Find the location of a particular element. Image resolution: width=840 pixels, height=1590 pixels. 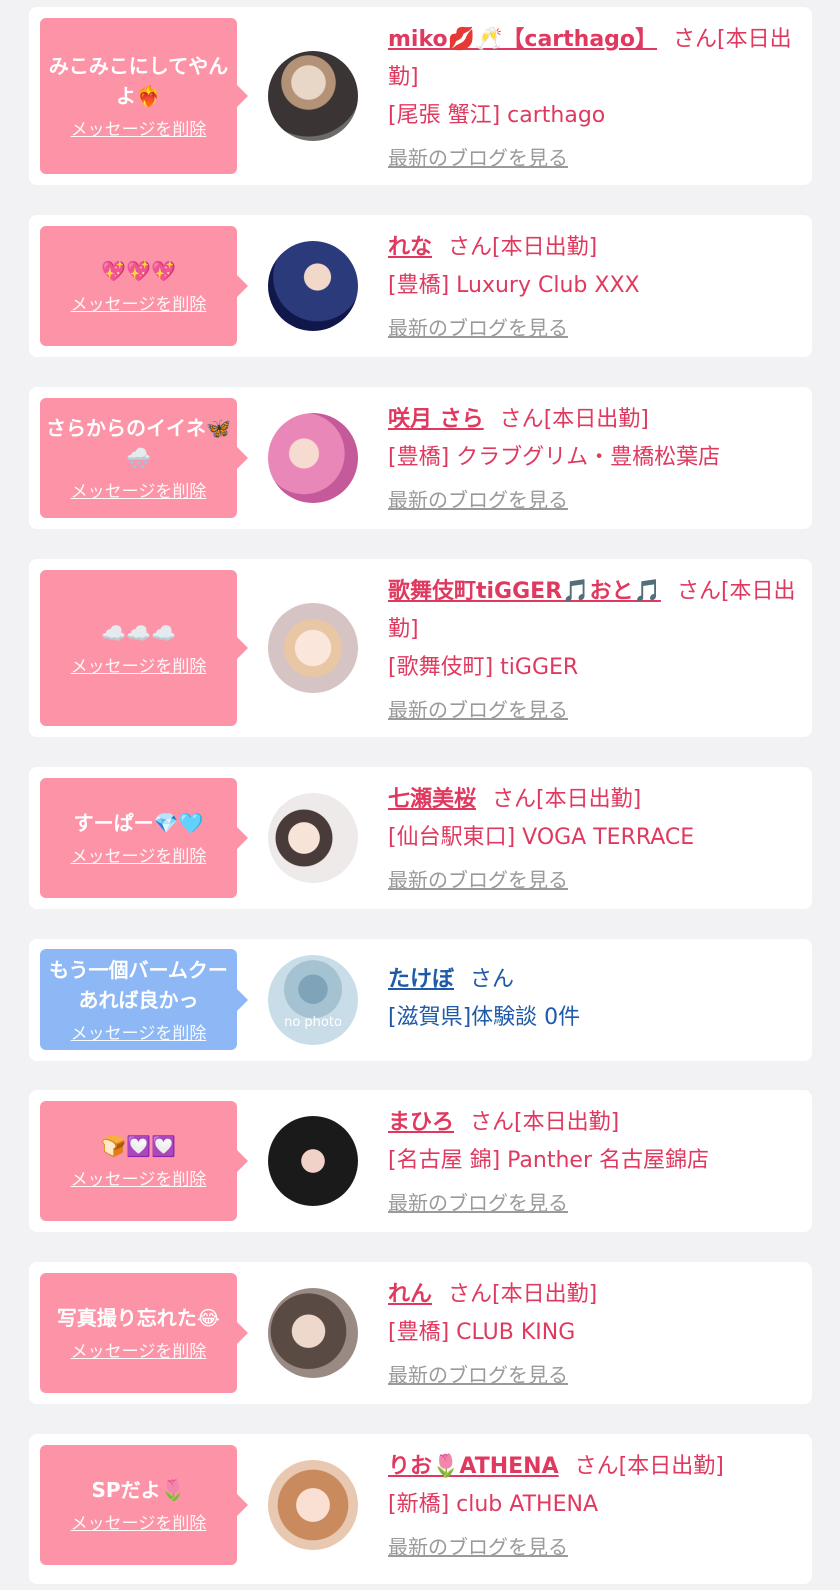

message-bubble: すーぱー💎🩵 メッセージを削除 is located at coordinates (144, 838).